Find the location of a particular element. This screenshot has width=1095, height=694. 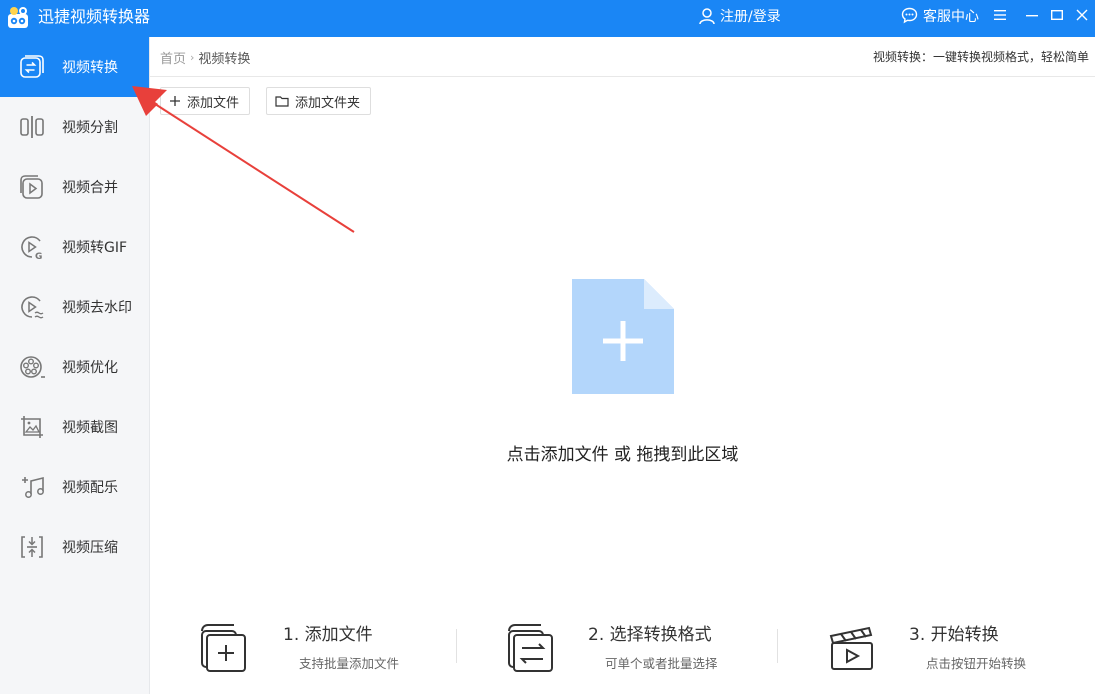

sidebar-item-video-convert: 视频转换 is located at coordinates (74, 67).